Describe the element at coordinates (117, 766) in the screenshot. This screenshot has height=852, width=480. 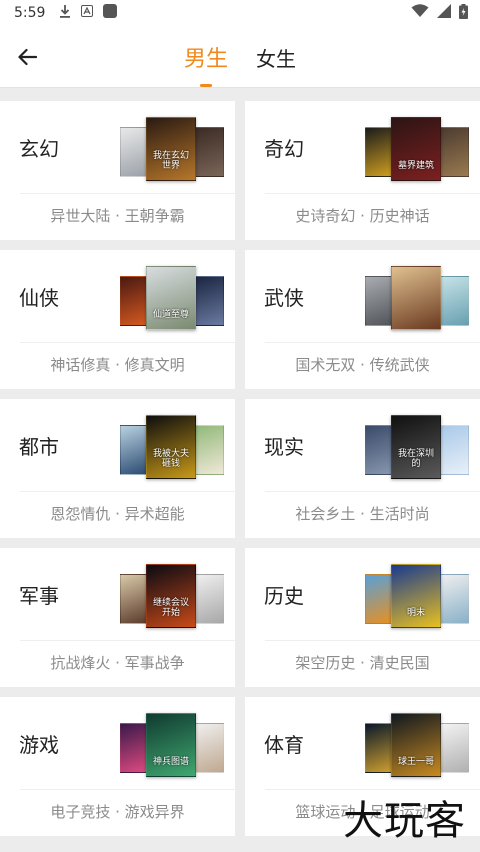
I see `category-card: 游戏神兵图谱电子竞技 · 游戏异界` at that location.